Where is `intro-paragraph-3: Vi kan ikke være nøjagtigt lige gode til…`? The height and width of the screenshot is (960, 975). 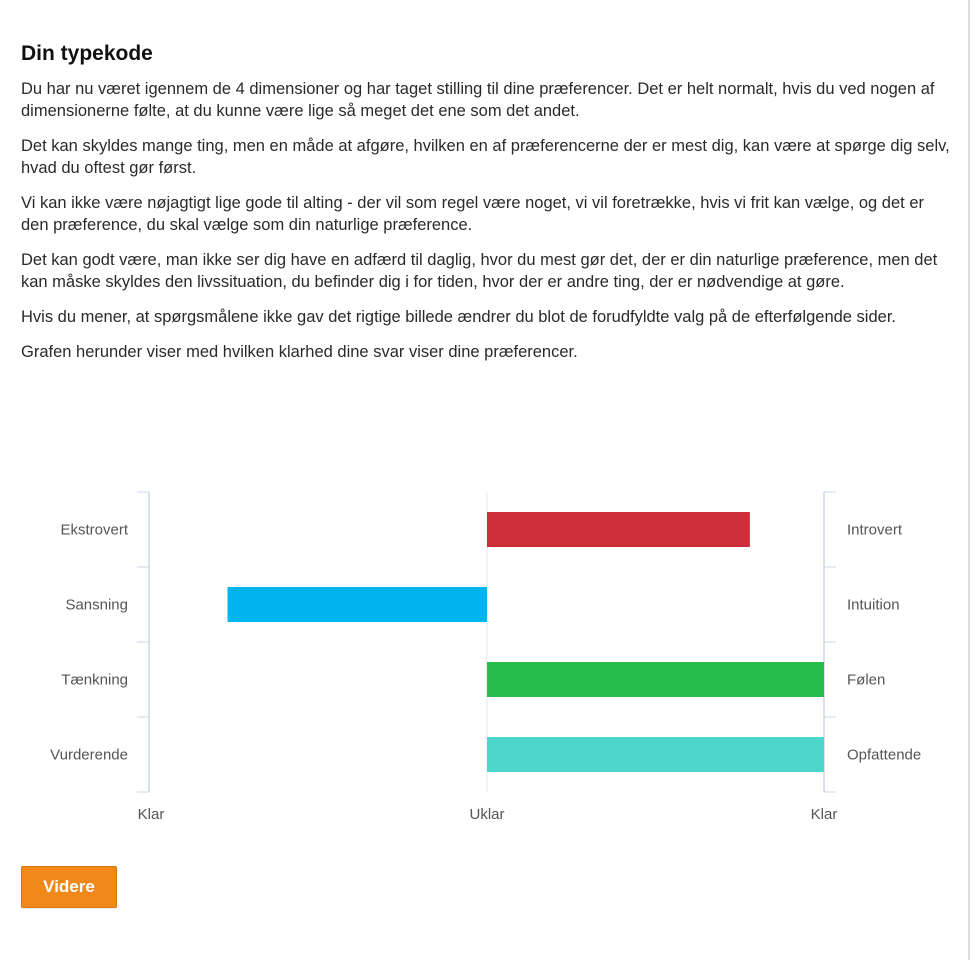
intro-paragraph-3: Vi kan ikke være nøjagtigt lige gode til… is located at coordinates (473, 214).